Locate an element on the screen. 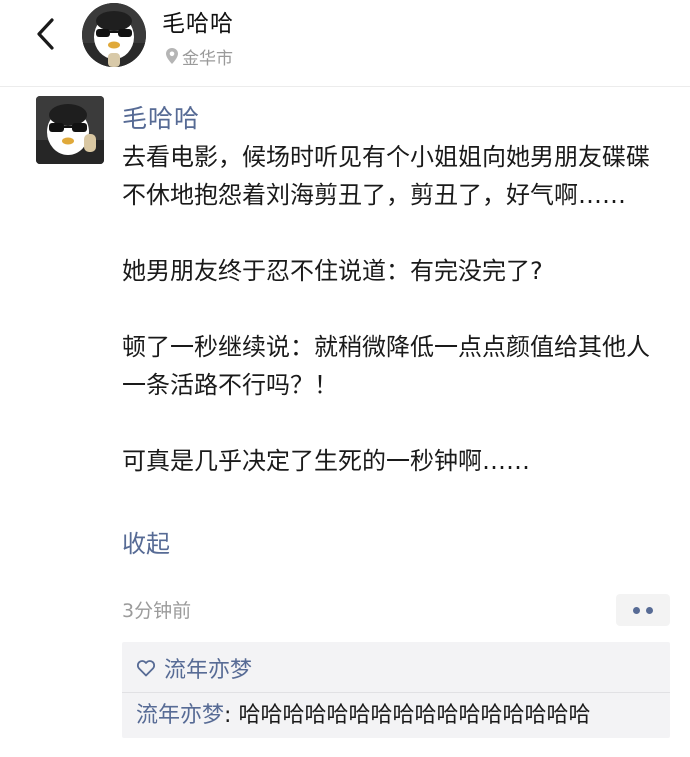 Image resolution: width=690 pixels, height=757 pixels. post-timestamp: 3分钟前 is located at coordinates (157, 611).